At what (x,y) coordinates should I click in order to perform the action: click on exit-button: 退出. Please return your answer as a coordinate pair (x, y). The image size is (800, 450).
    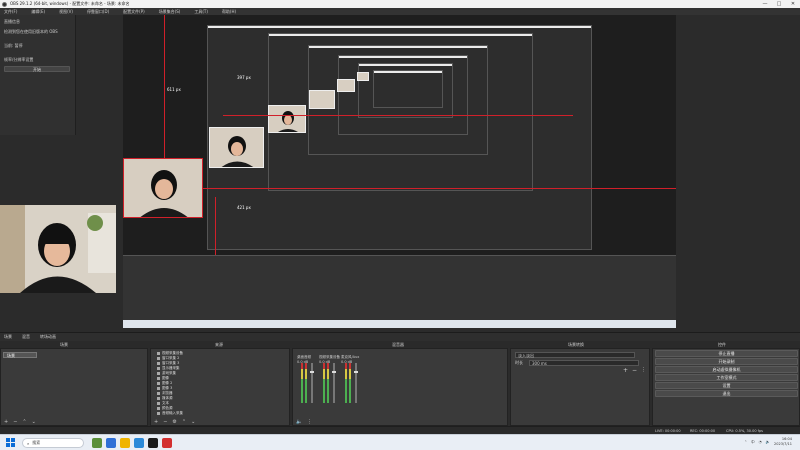
    Looking at the image, I should click on (726, 393).